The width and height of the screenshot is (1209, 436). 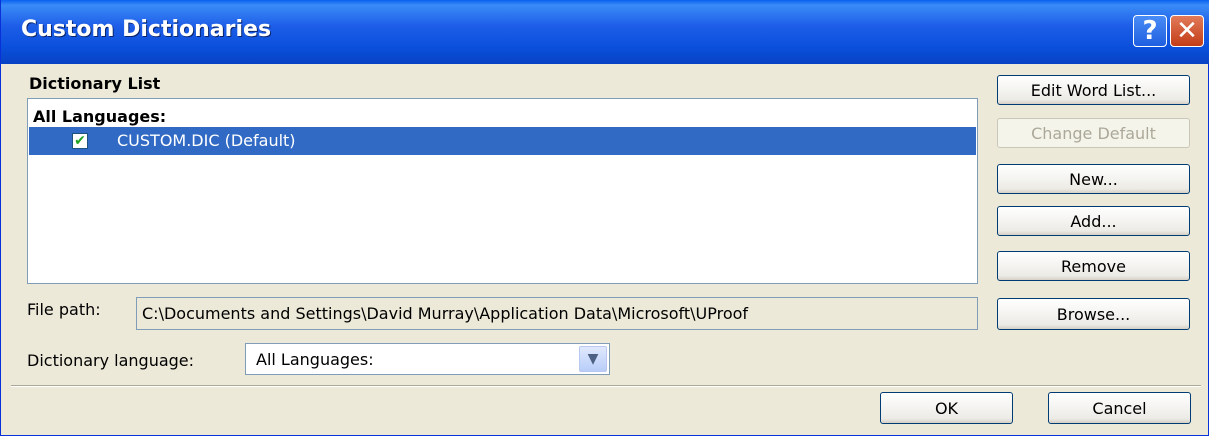 What do you see at coordinates (1093, 266) in the screenshot?
I see `remove-button: Remove` at bounding box center [1093, 266].